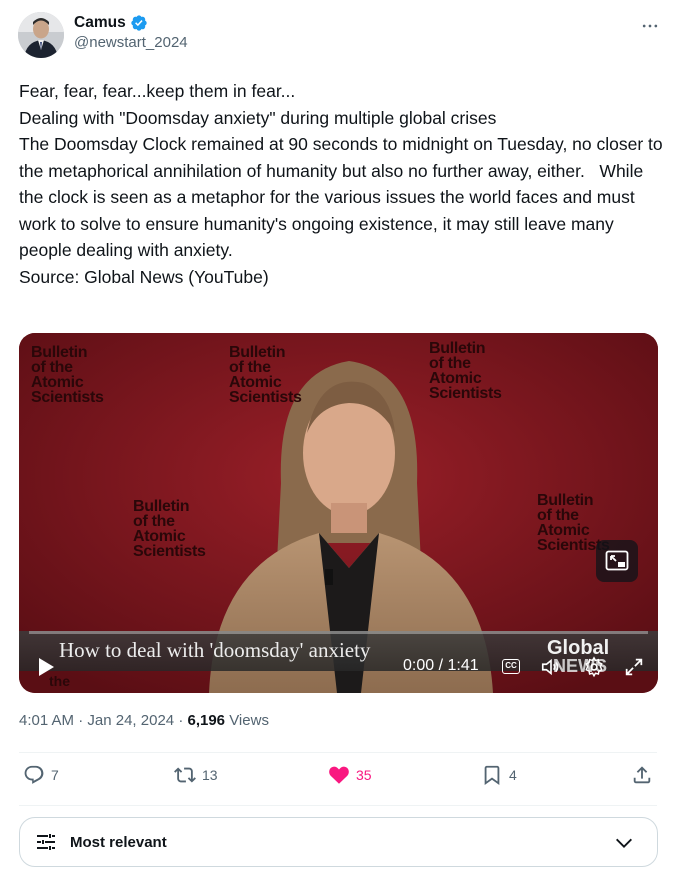 The height and width of the screenshot is (878, 676). I want to click on reply-icon, so click(34, 774).